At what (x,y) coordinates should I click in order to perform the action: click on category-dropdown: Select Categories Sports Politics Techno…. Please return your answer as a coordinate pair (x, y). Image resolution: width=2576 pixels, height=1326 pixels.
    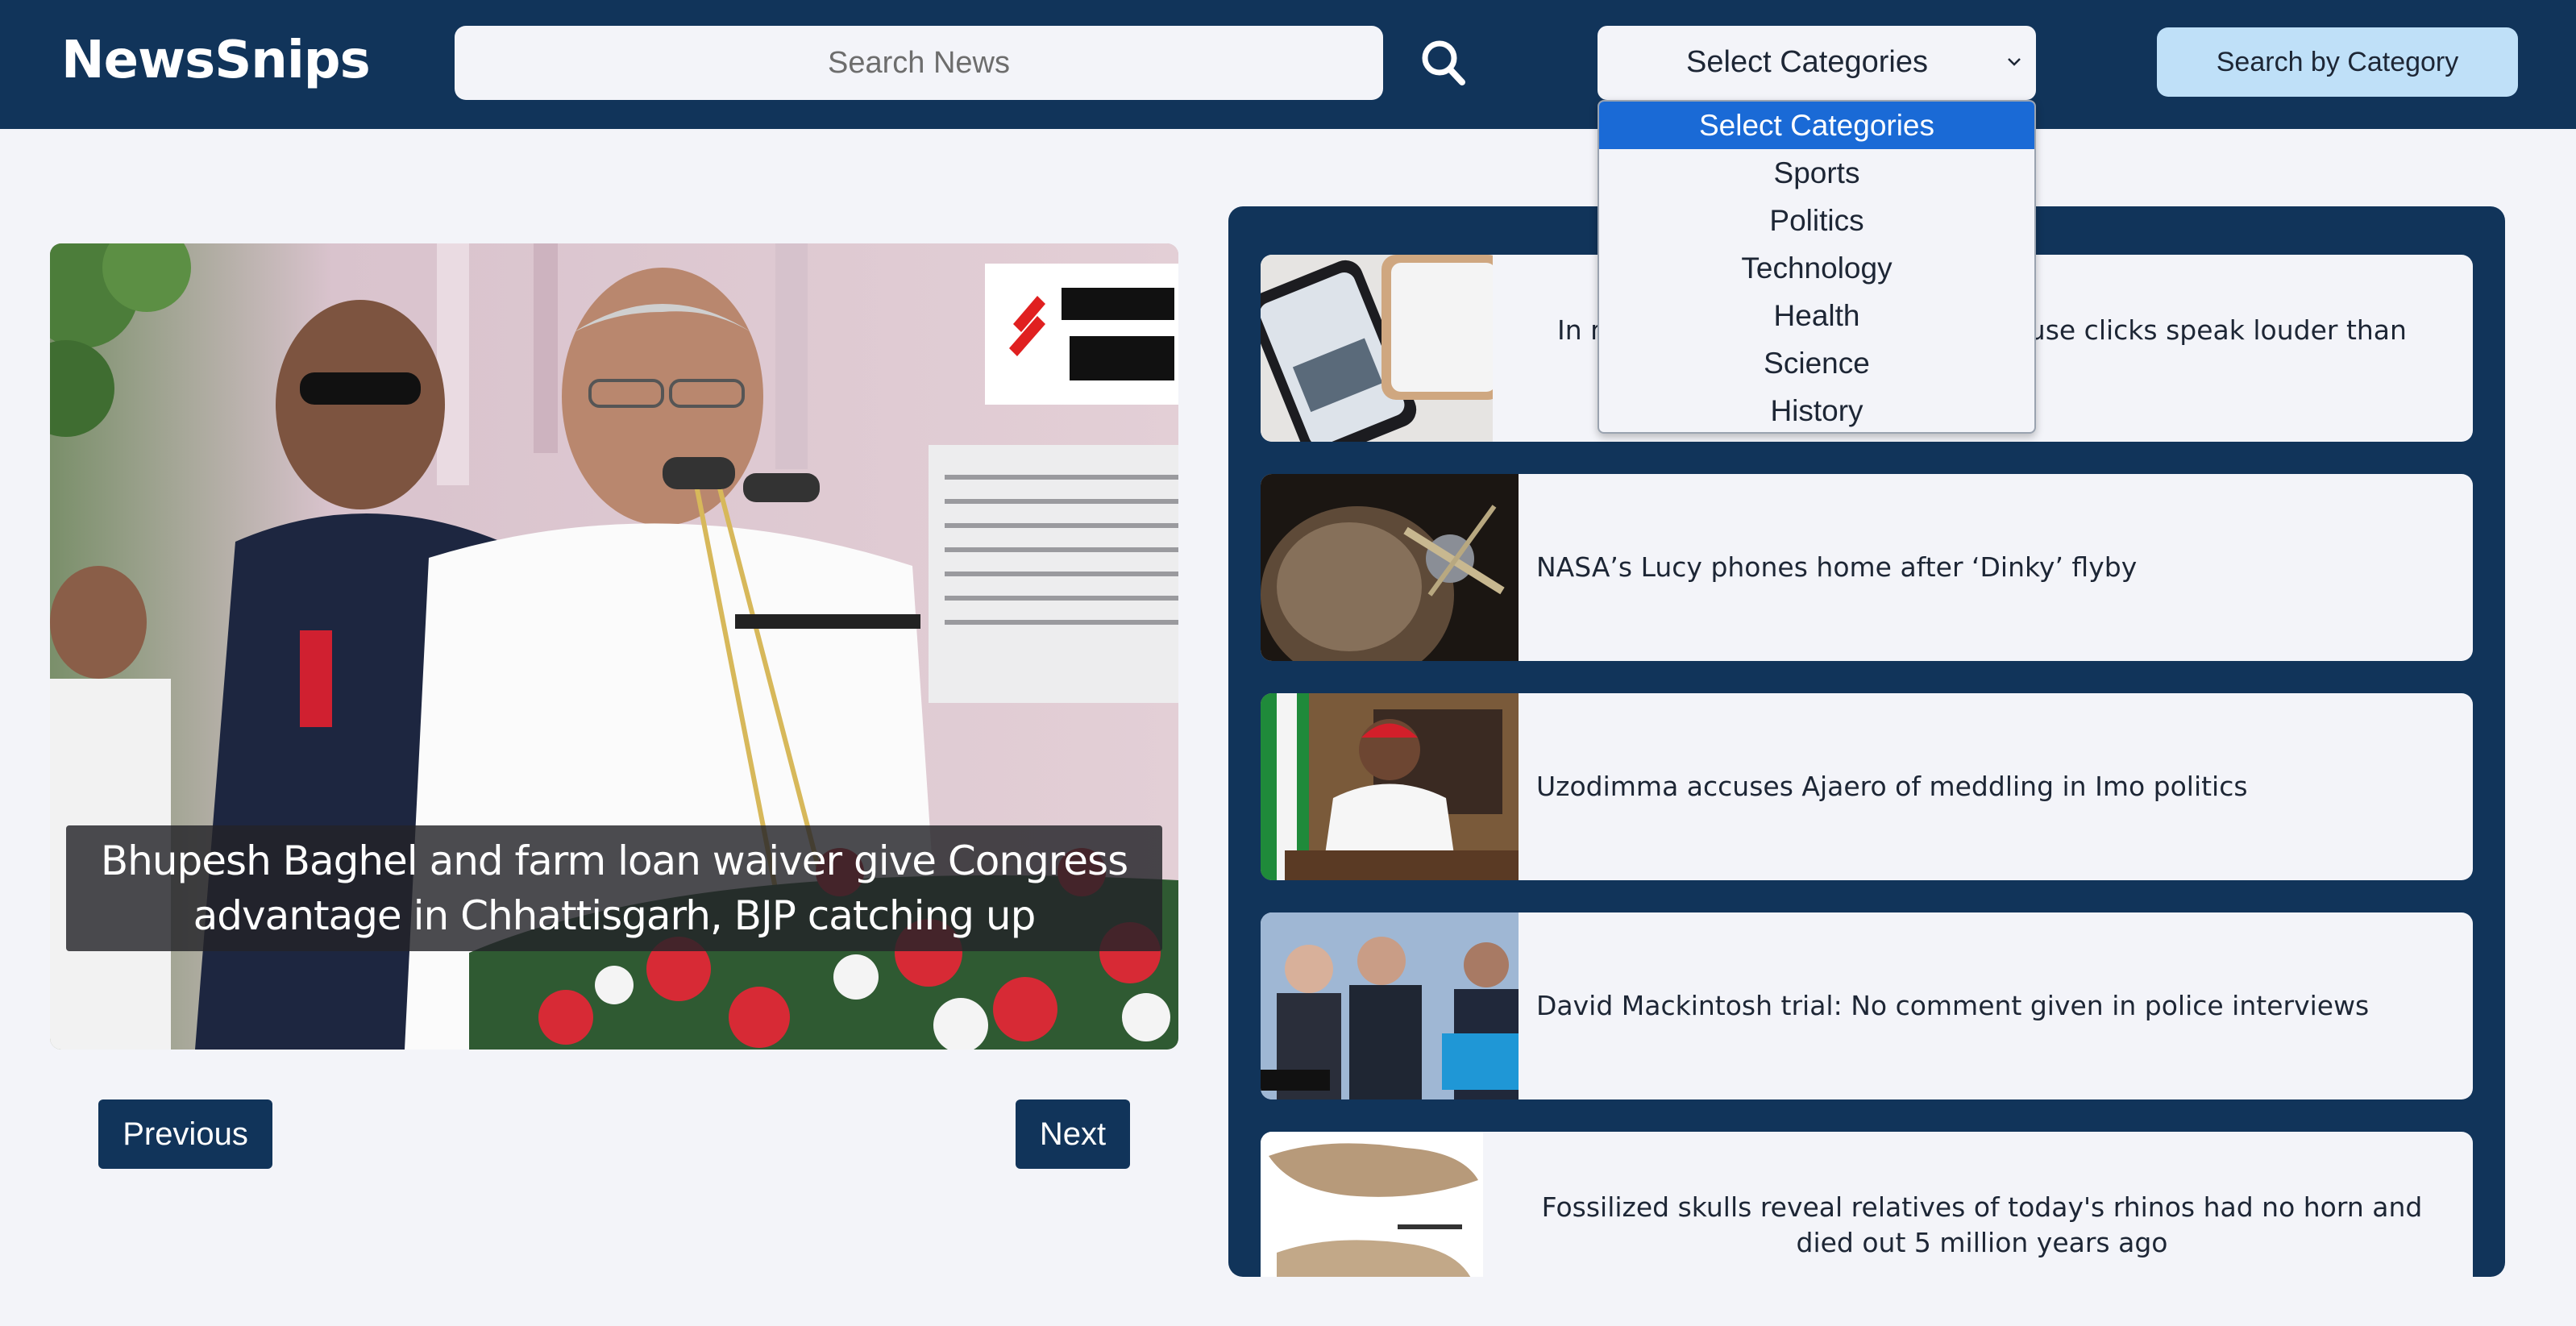
    Looking at the image, I should click on (1817, 267).